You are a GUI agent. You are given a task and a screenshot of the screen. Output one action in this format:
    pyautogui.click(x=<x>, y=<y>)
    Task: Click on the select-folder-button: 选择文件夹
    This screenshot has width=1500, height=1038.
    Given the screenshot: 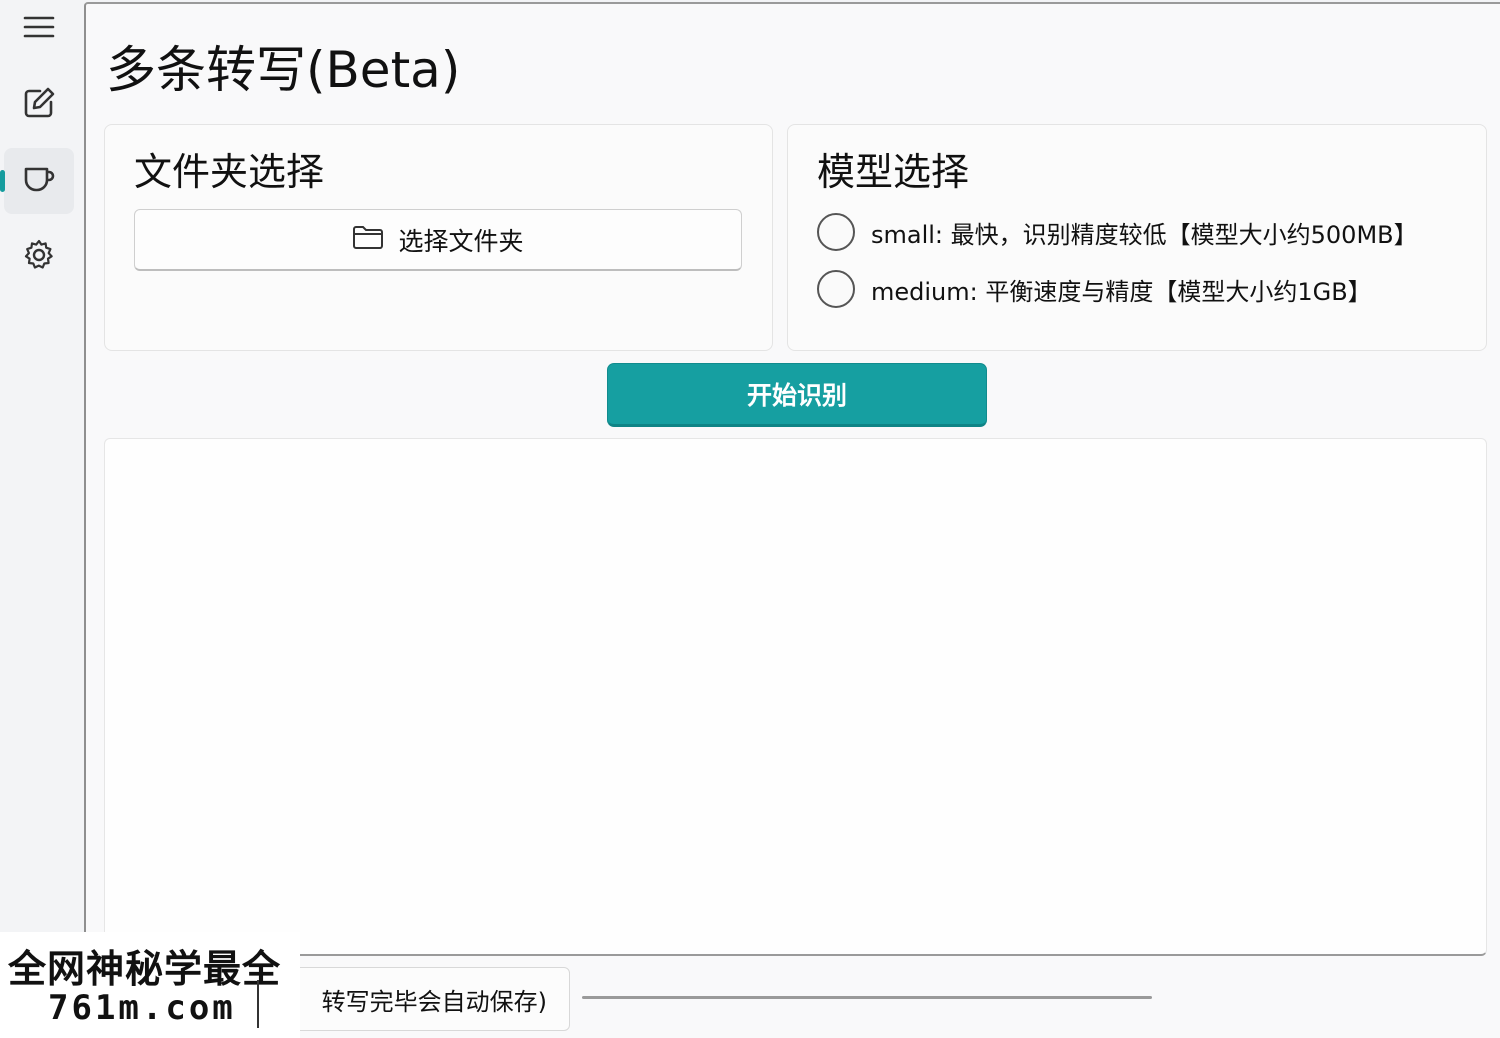 What is the action you would take?
    pyautogui.click(x=438, y=240)
    